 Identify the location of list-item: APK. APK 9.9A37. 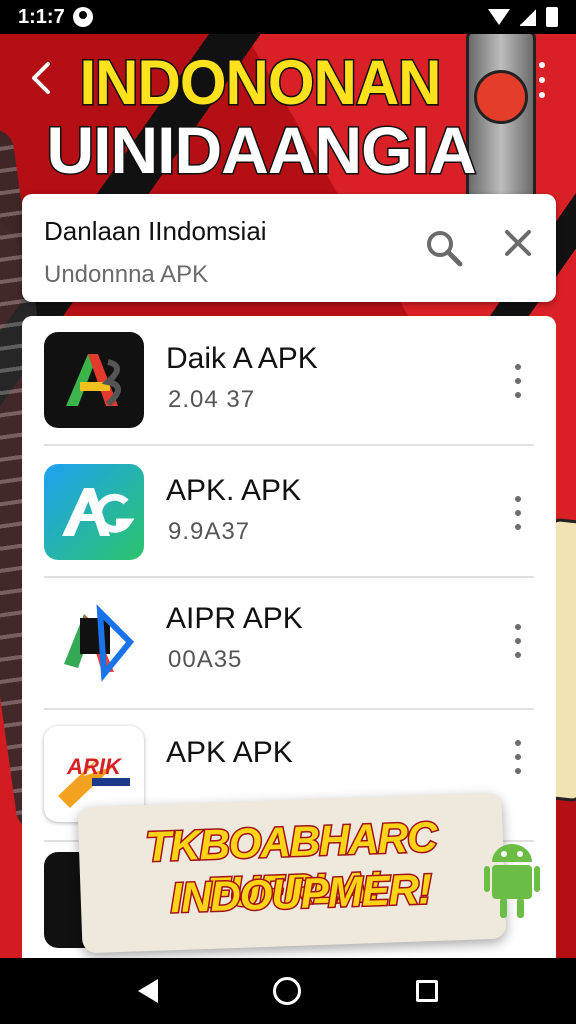
(289, 513).